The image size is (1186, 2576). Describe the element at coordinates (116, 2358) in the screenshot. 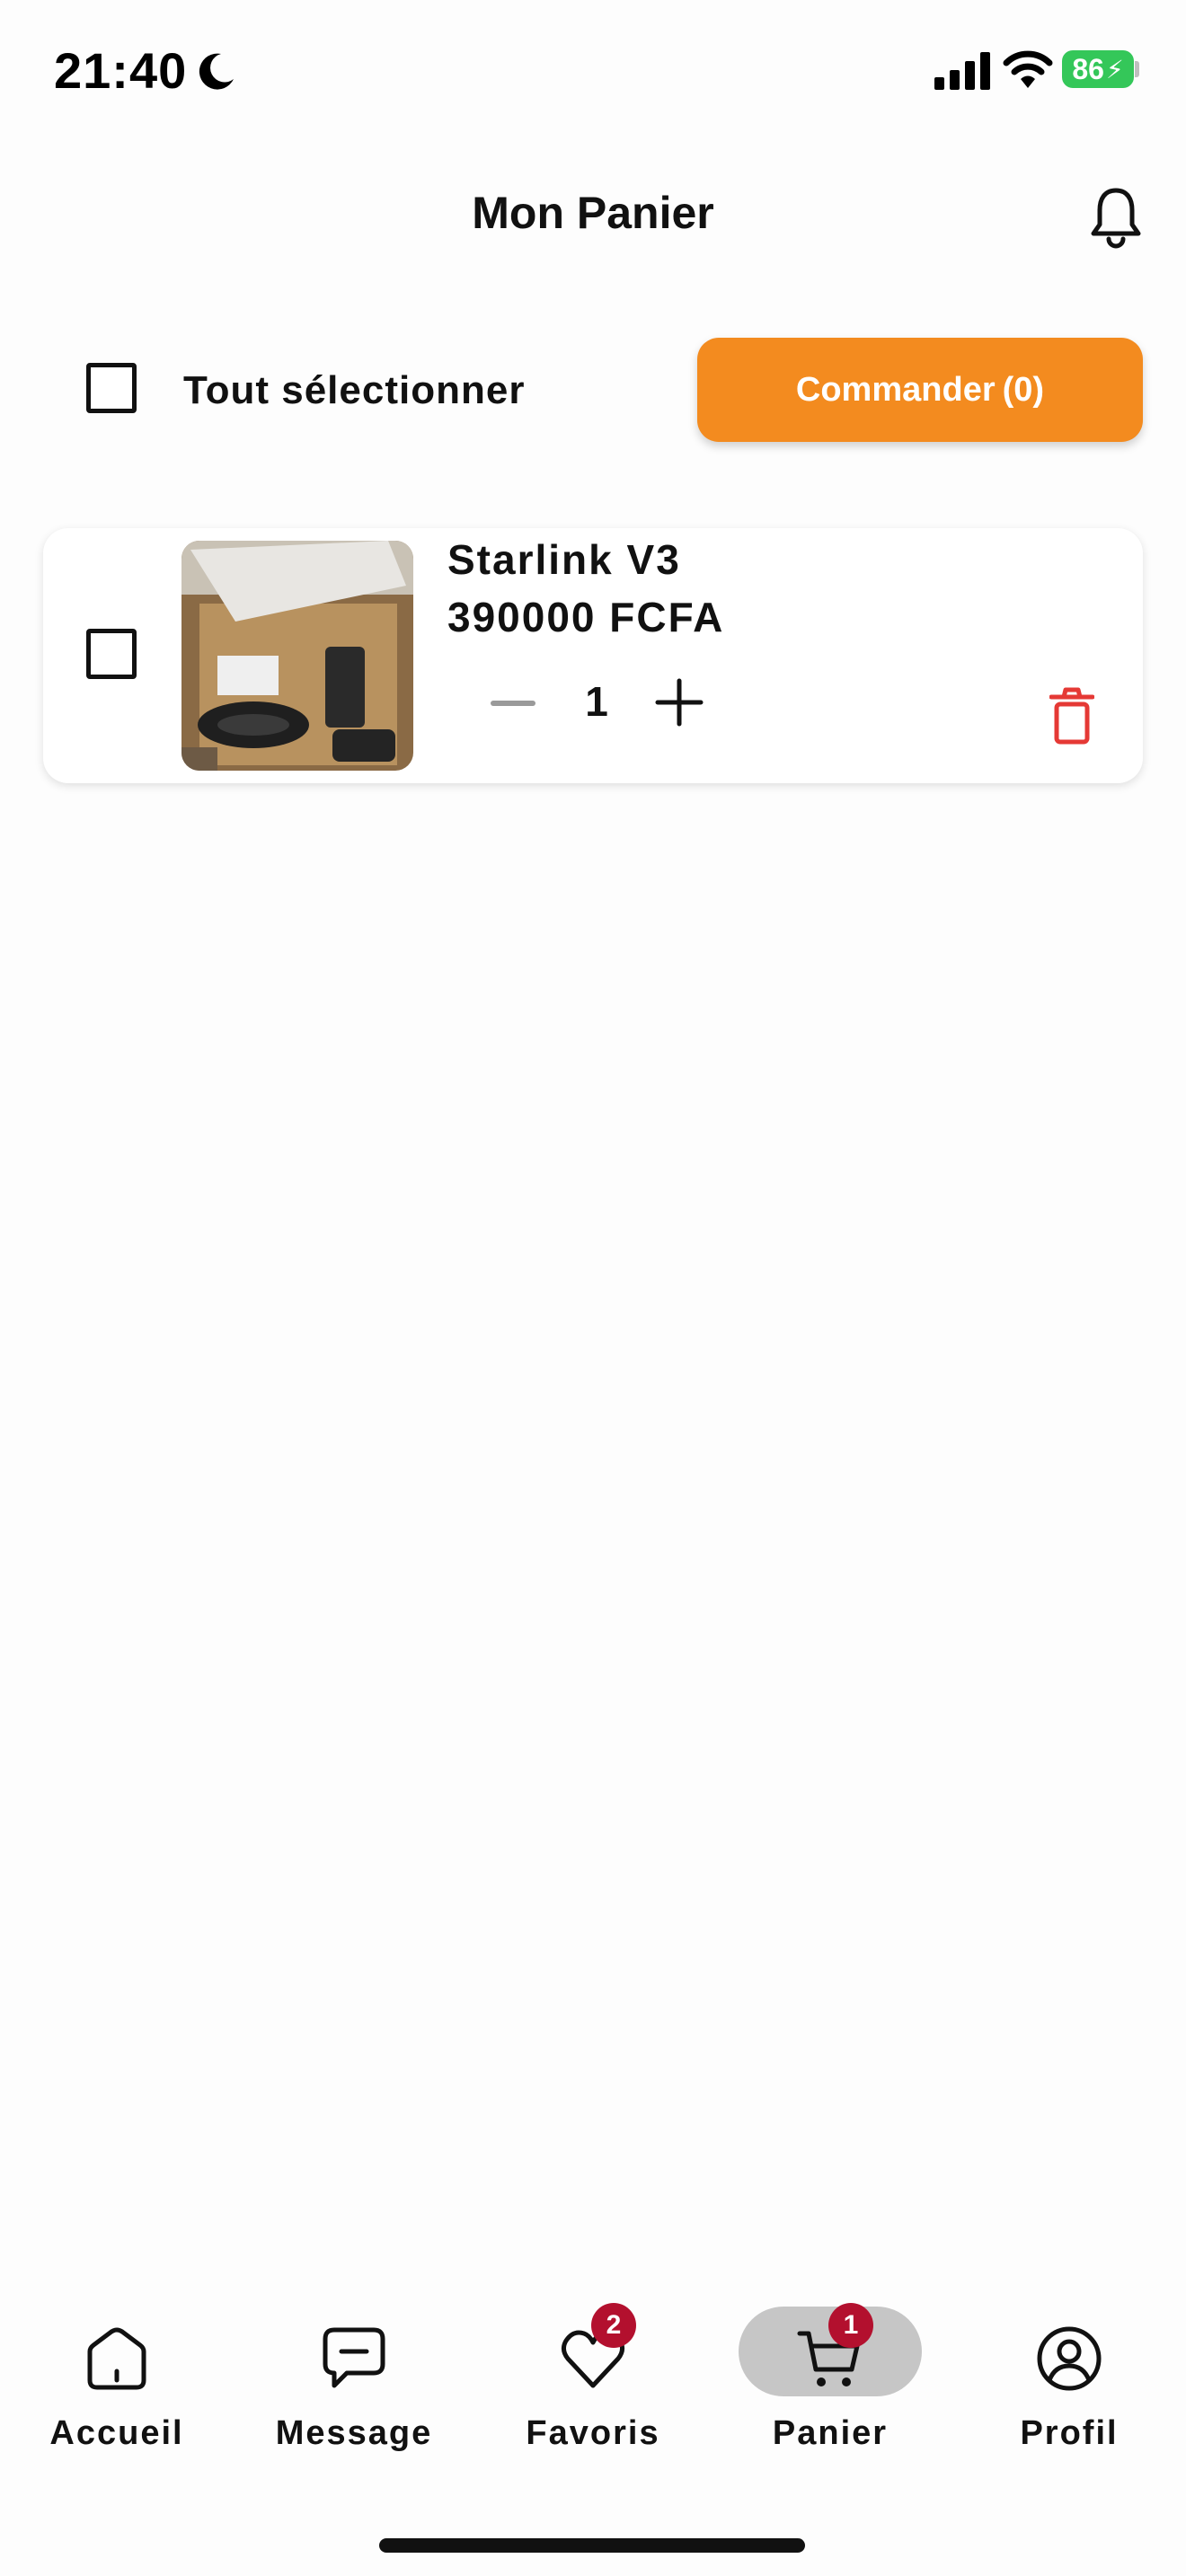

I see `home-icon` at that location.